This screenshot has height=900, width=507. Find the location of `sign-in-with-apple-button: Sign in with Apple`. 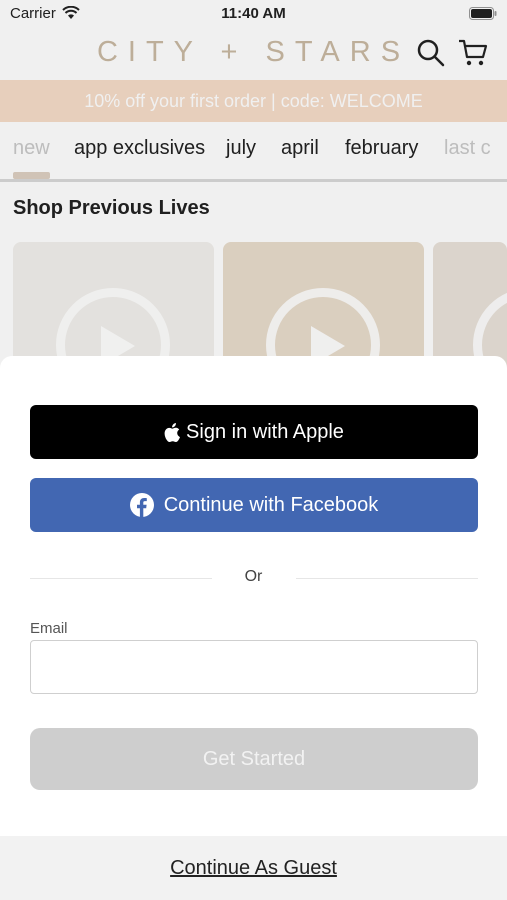

sign-in-with-apple-button: Sign in with Apple is located at coordinates (254, 432).